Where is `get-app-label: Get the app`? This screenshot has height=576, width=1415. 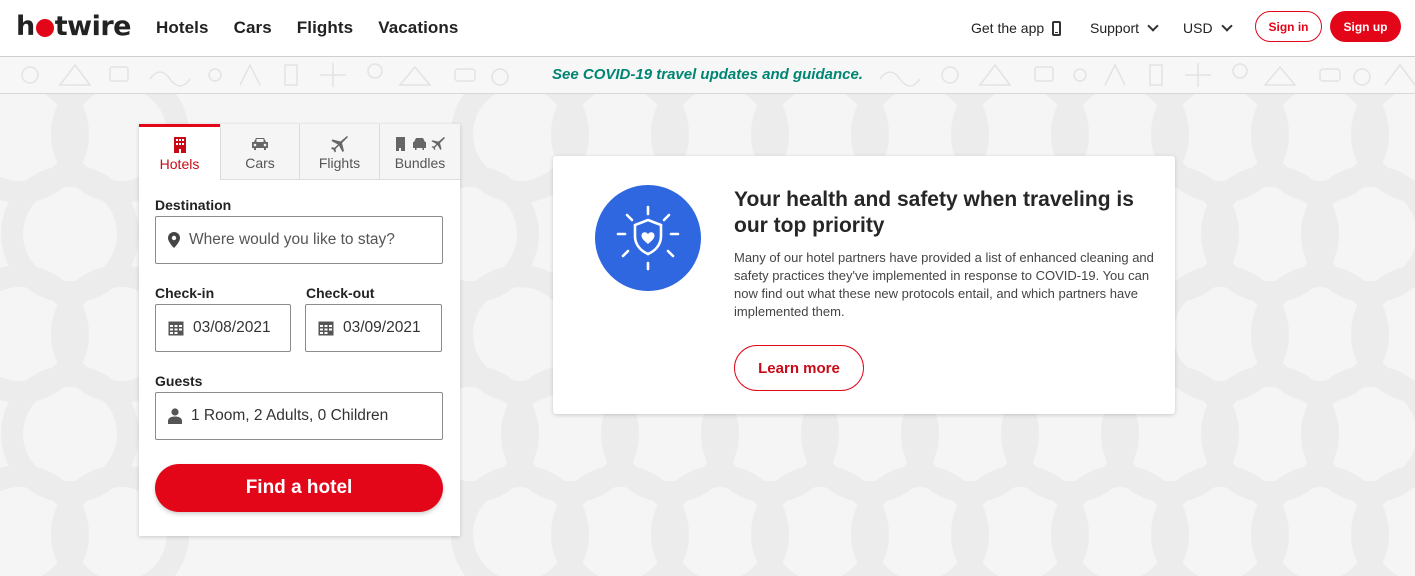
get-app-label: Get the app is located at coordinates (1008, 28).